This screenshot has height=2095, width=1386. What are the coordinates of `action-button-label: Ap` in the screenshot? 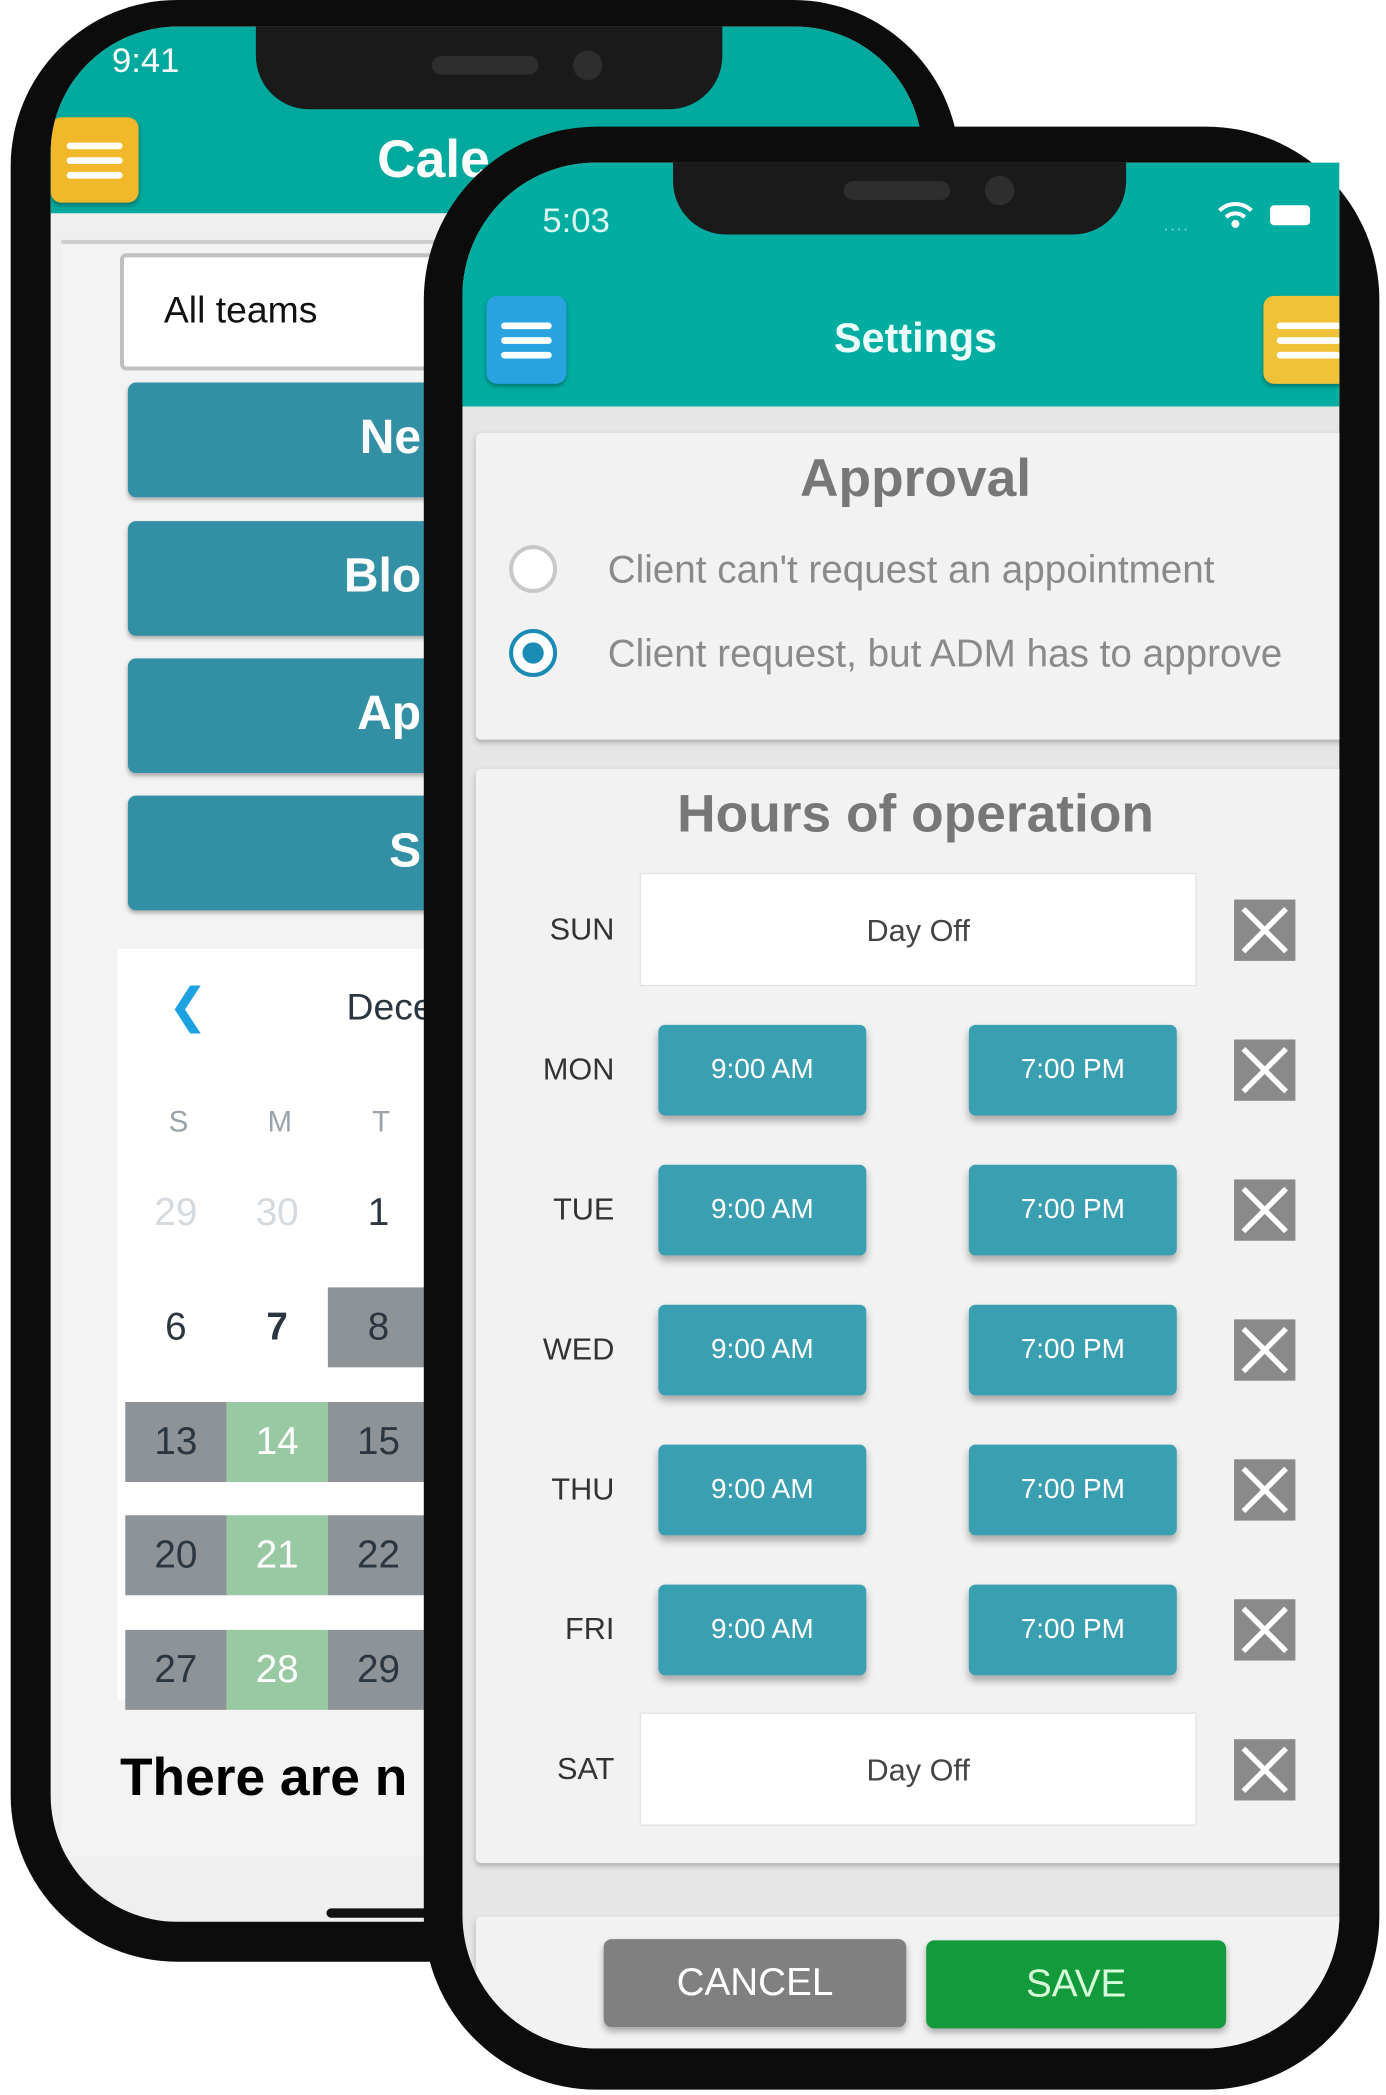 It's located at (389, 712).